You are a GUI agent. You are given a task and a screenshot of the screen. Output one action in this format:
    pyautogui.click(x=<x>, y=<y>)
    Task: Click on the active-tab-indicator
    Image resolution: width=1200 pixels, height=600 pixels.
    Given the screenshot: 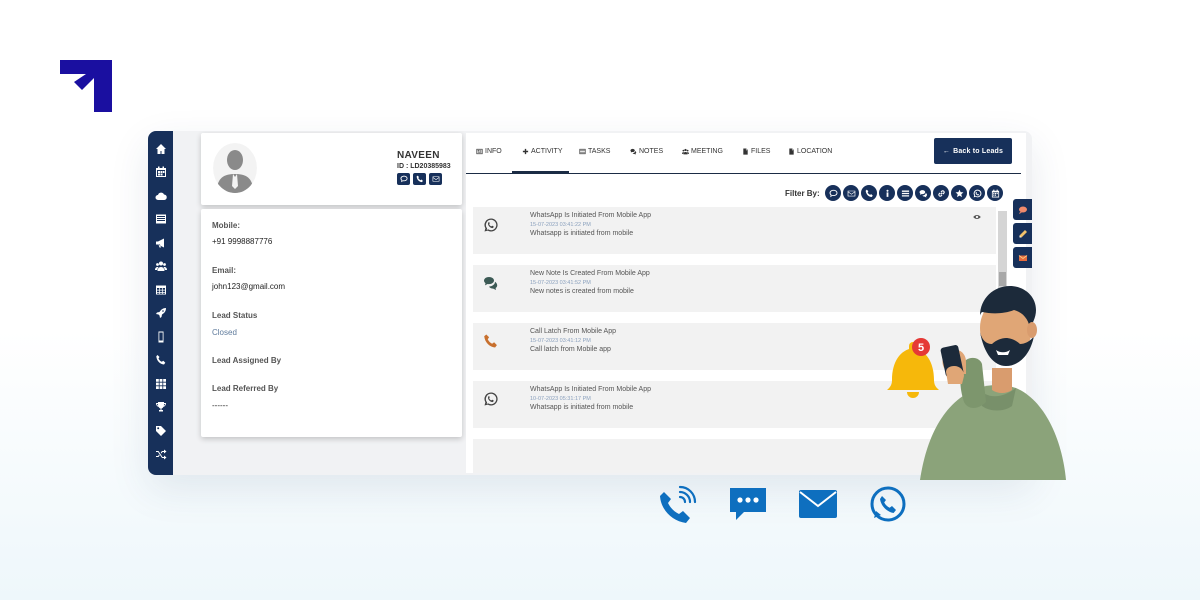 What is the action you would take?
    pyautogui.click(x=540, y=172)
    